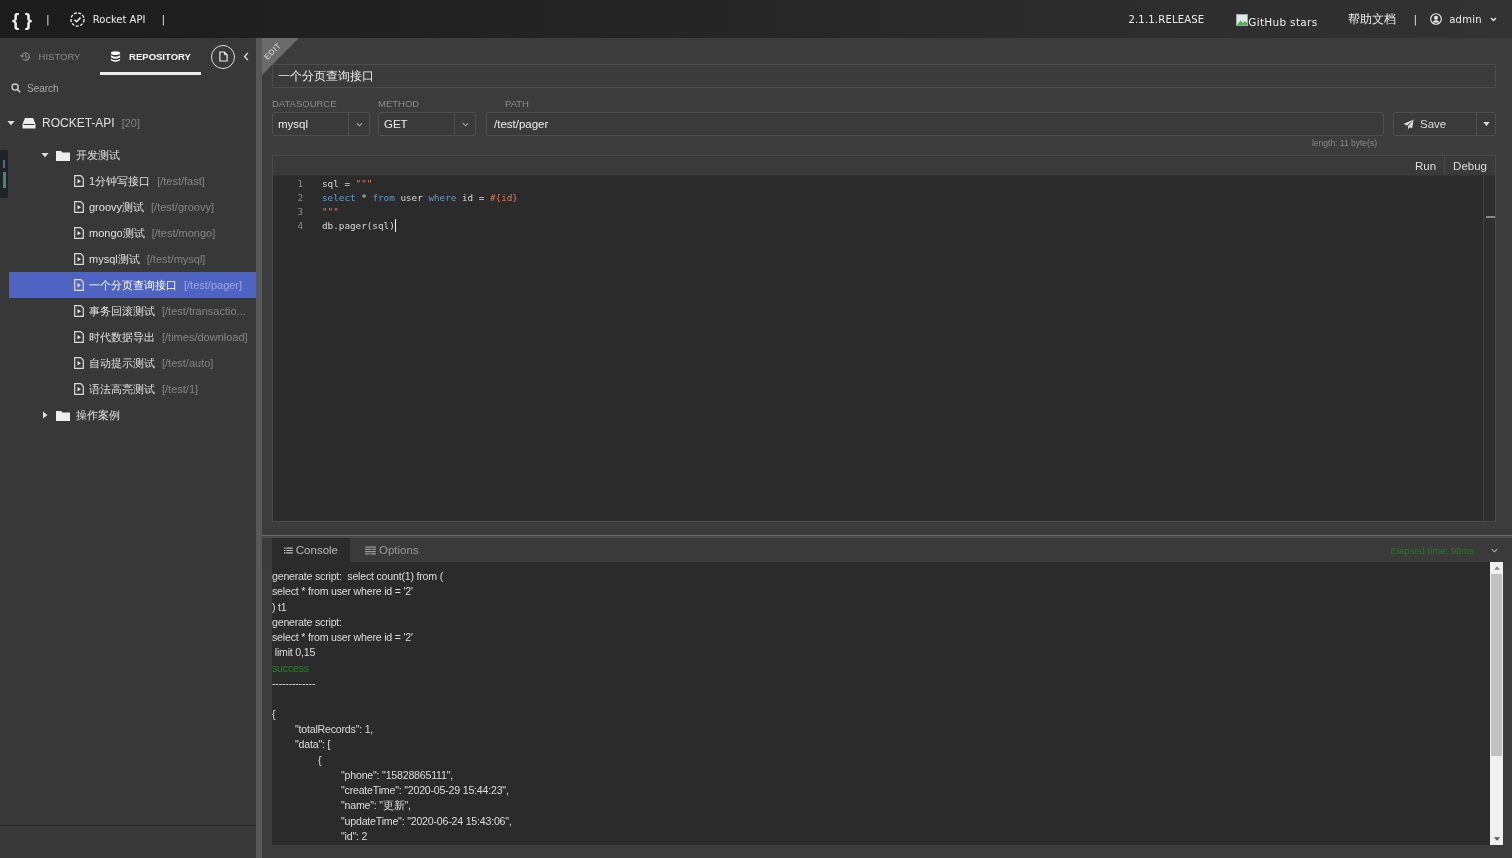  I want to click on tree-item: mongo测试 [/test/mongo], so click(132, 233).